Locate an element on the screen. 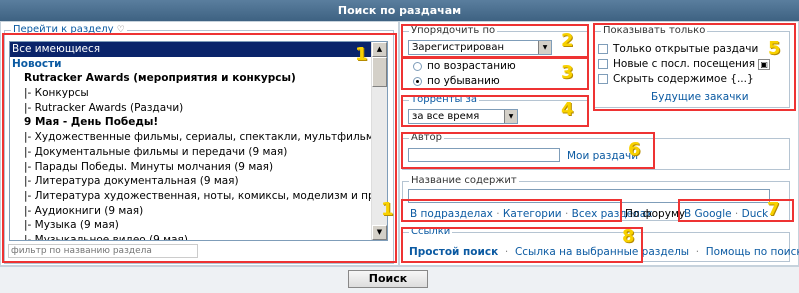 The width and height of the screenshot is (799, 293). marker-4: 4 is located at coordinates (567, 109).